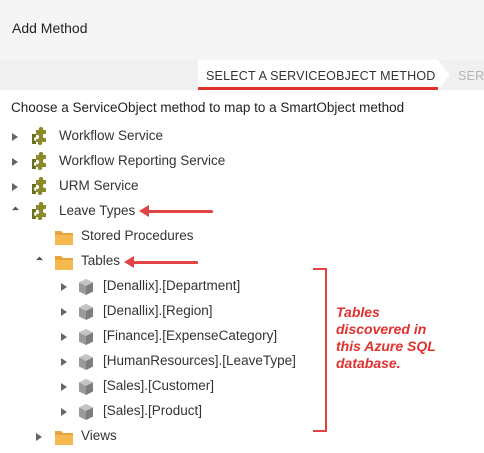  What do you see at coordinates (50, 28) in the screenshot?
I see `dialog-title: Add Method` at bounding box center [50, 28].